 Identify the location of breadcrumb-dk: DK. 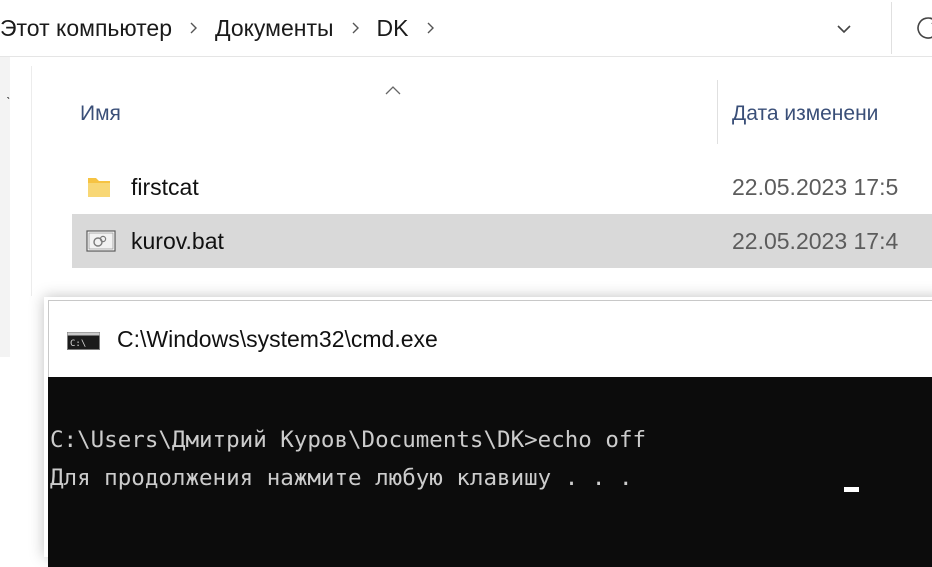
(393, 28).